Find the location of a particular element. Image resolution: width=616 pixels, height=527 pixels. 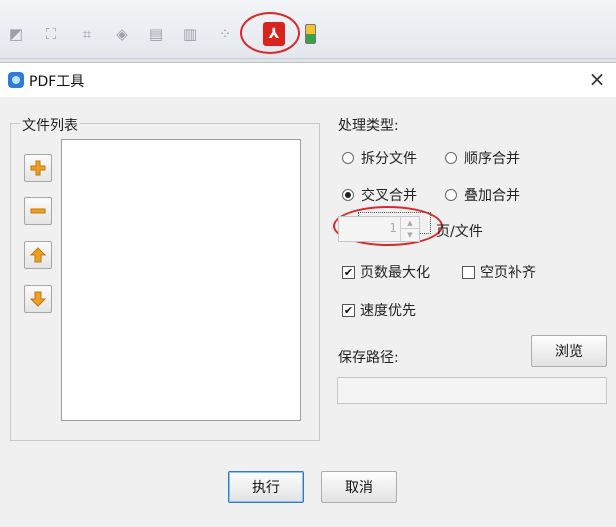

chevron-up-icon: ▲ is located at coordinates (410, 223).